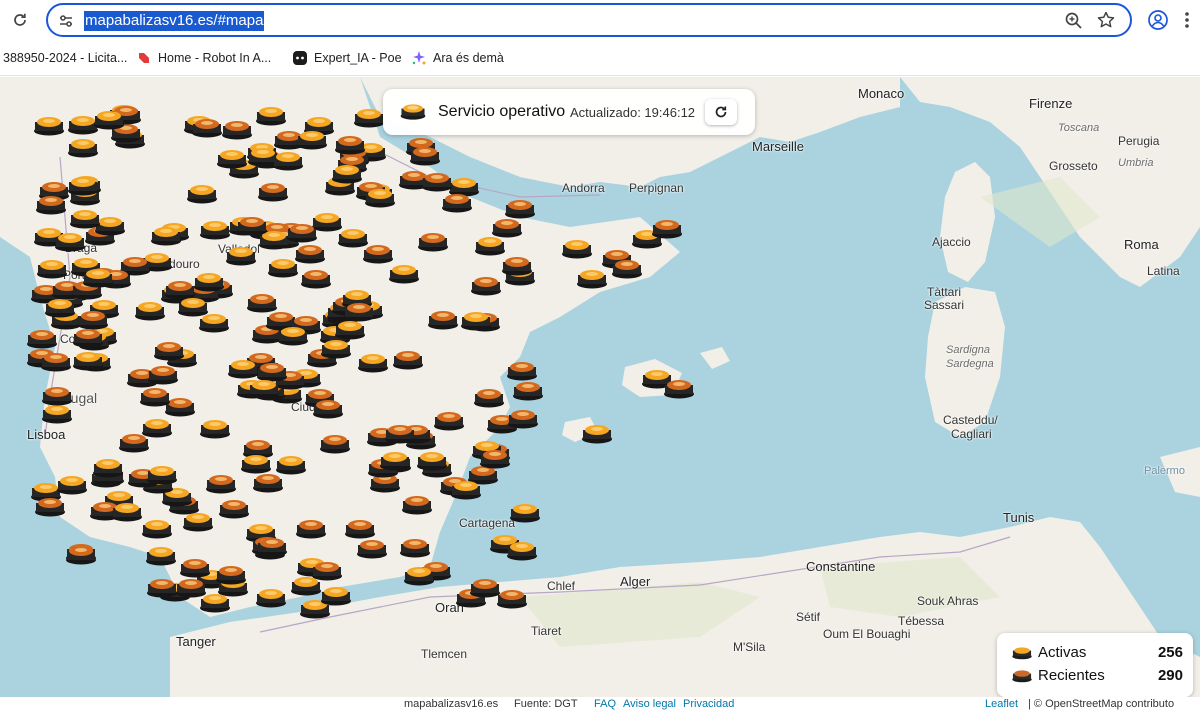  Describe the element at coordinates (605, 704) in the screenshot. I see `faq-link: FAQ` at that location.